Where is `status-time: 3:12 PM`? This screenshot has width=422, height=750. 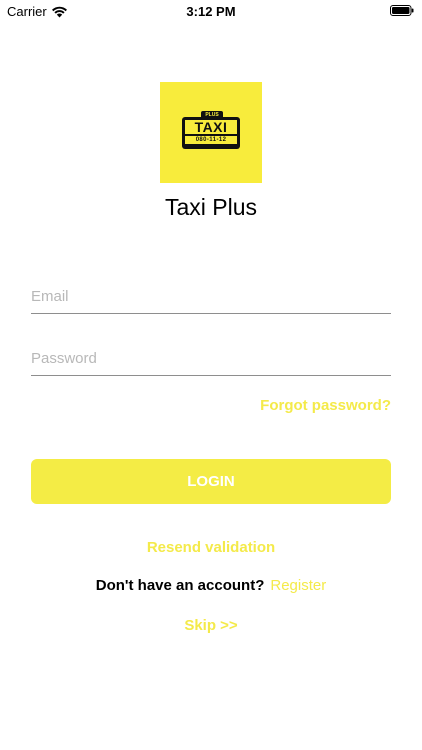
status-time: 3:12 PM is located at coordinates (211, 11).